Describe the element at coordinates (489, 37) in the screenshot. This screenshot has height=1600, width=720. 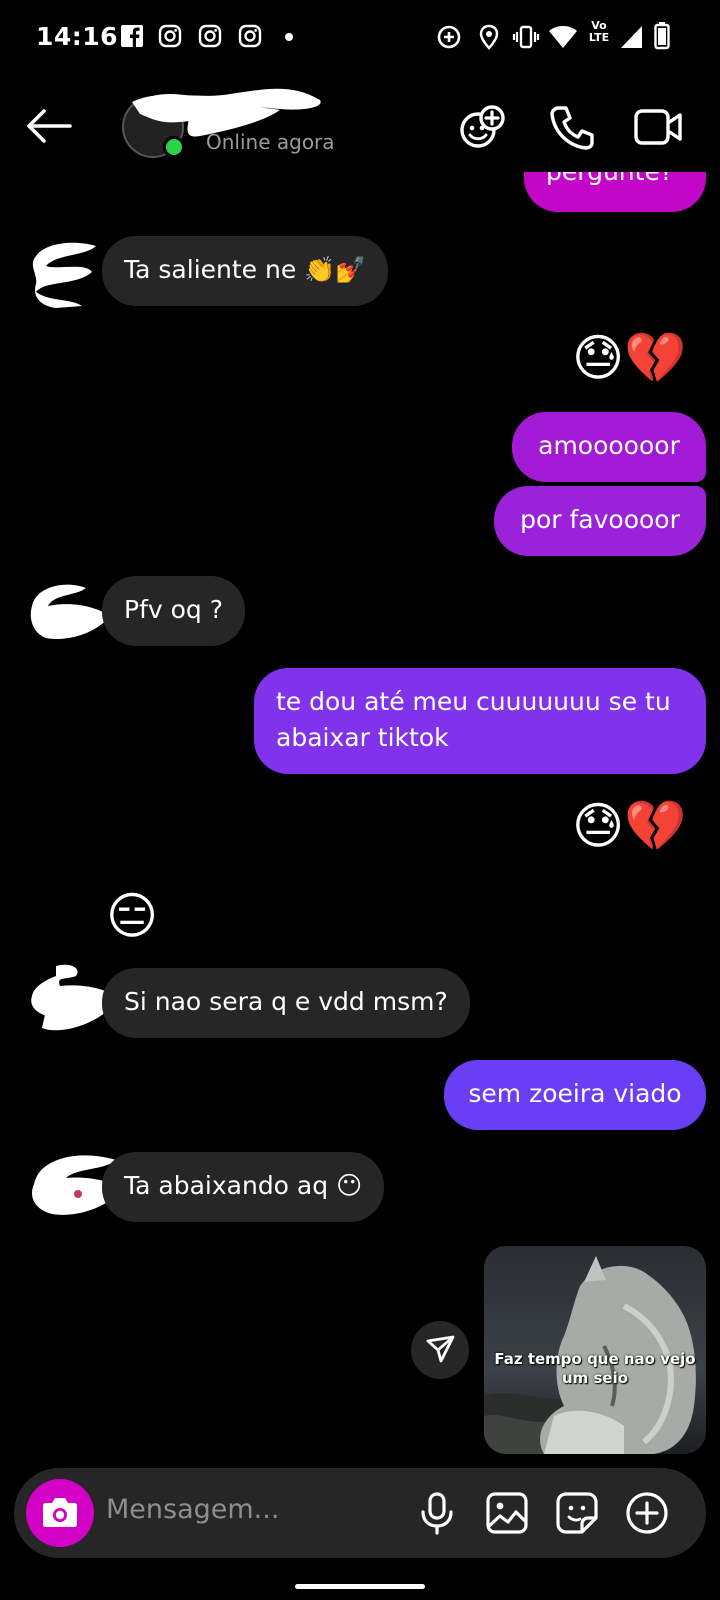
I see `location-icon` at that location.